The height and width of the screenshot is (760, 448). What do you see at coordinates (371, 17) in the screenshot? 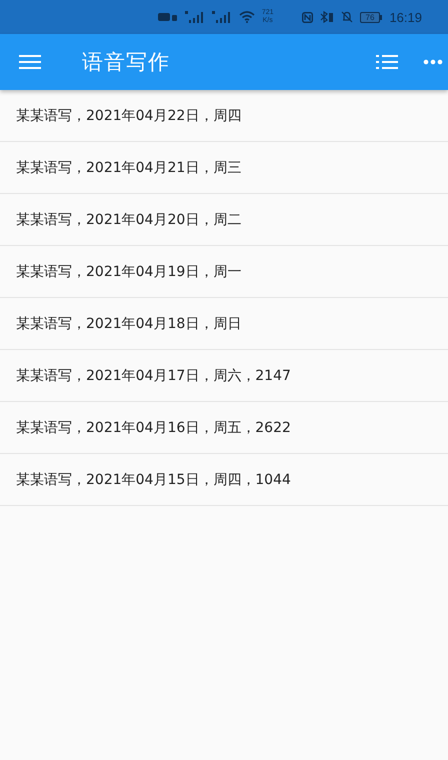
I see `battery-icon: 76` at bounding box center [371, 17].